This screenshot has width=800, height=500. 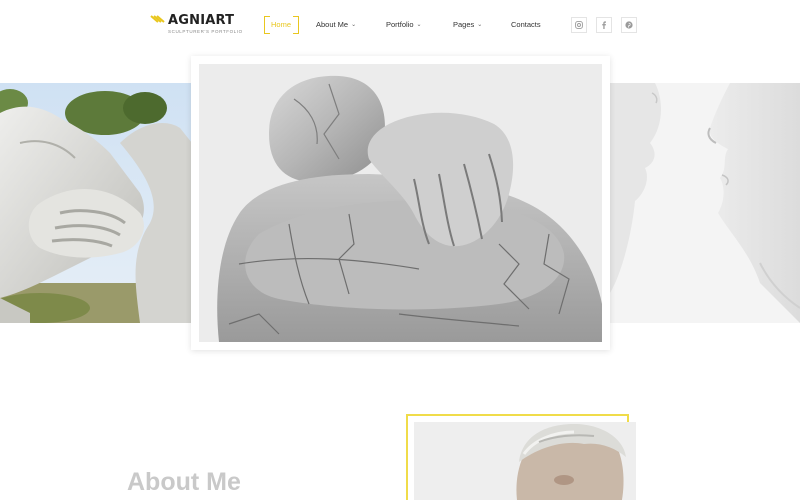 I want to click on pinterest-button, so click(x=629, y=25).